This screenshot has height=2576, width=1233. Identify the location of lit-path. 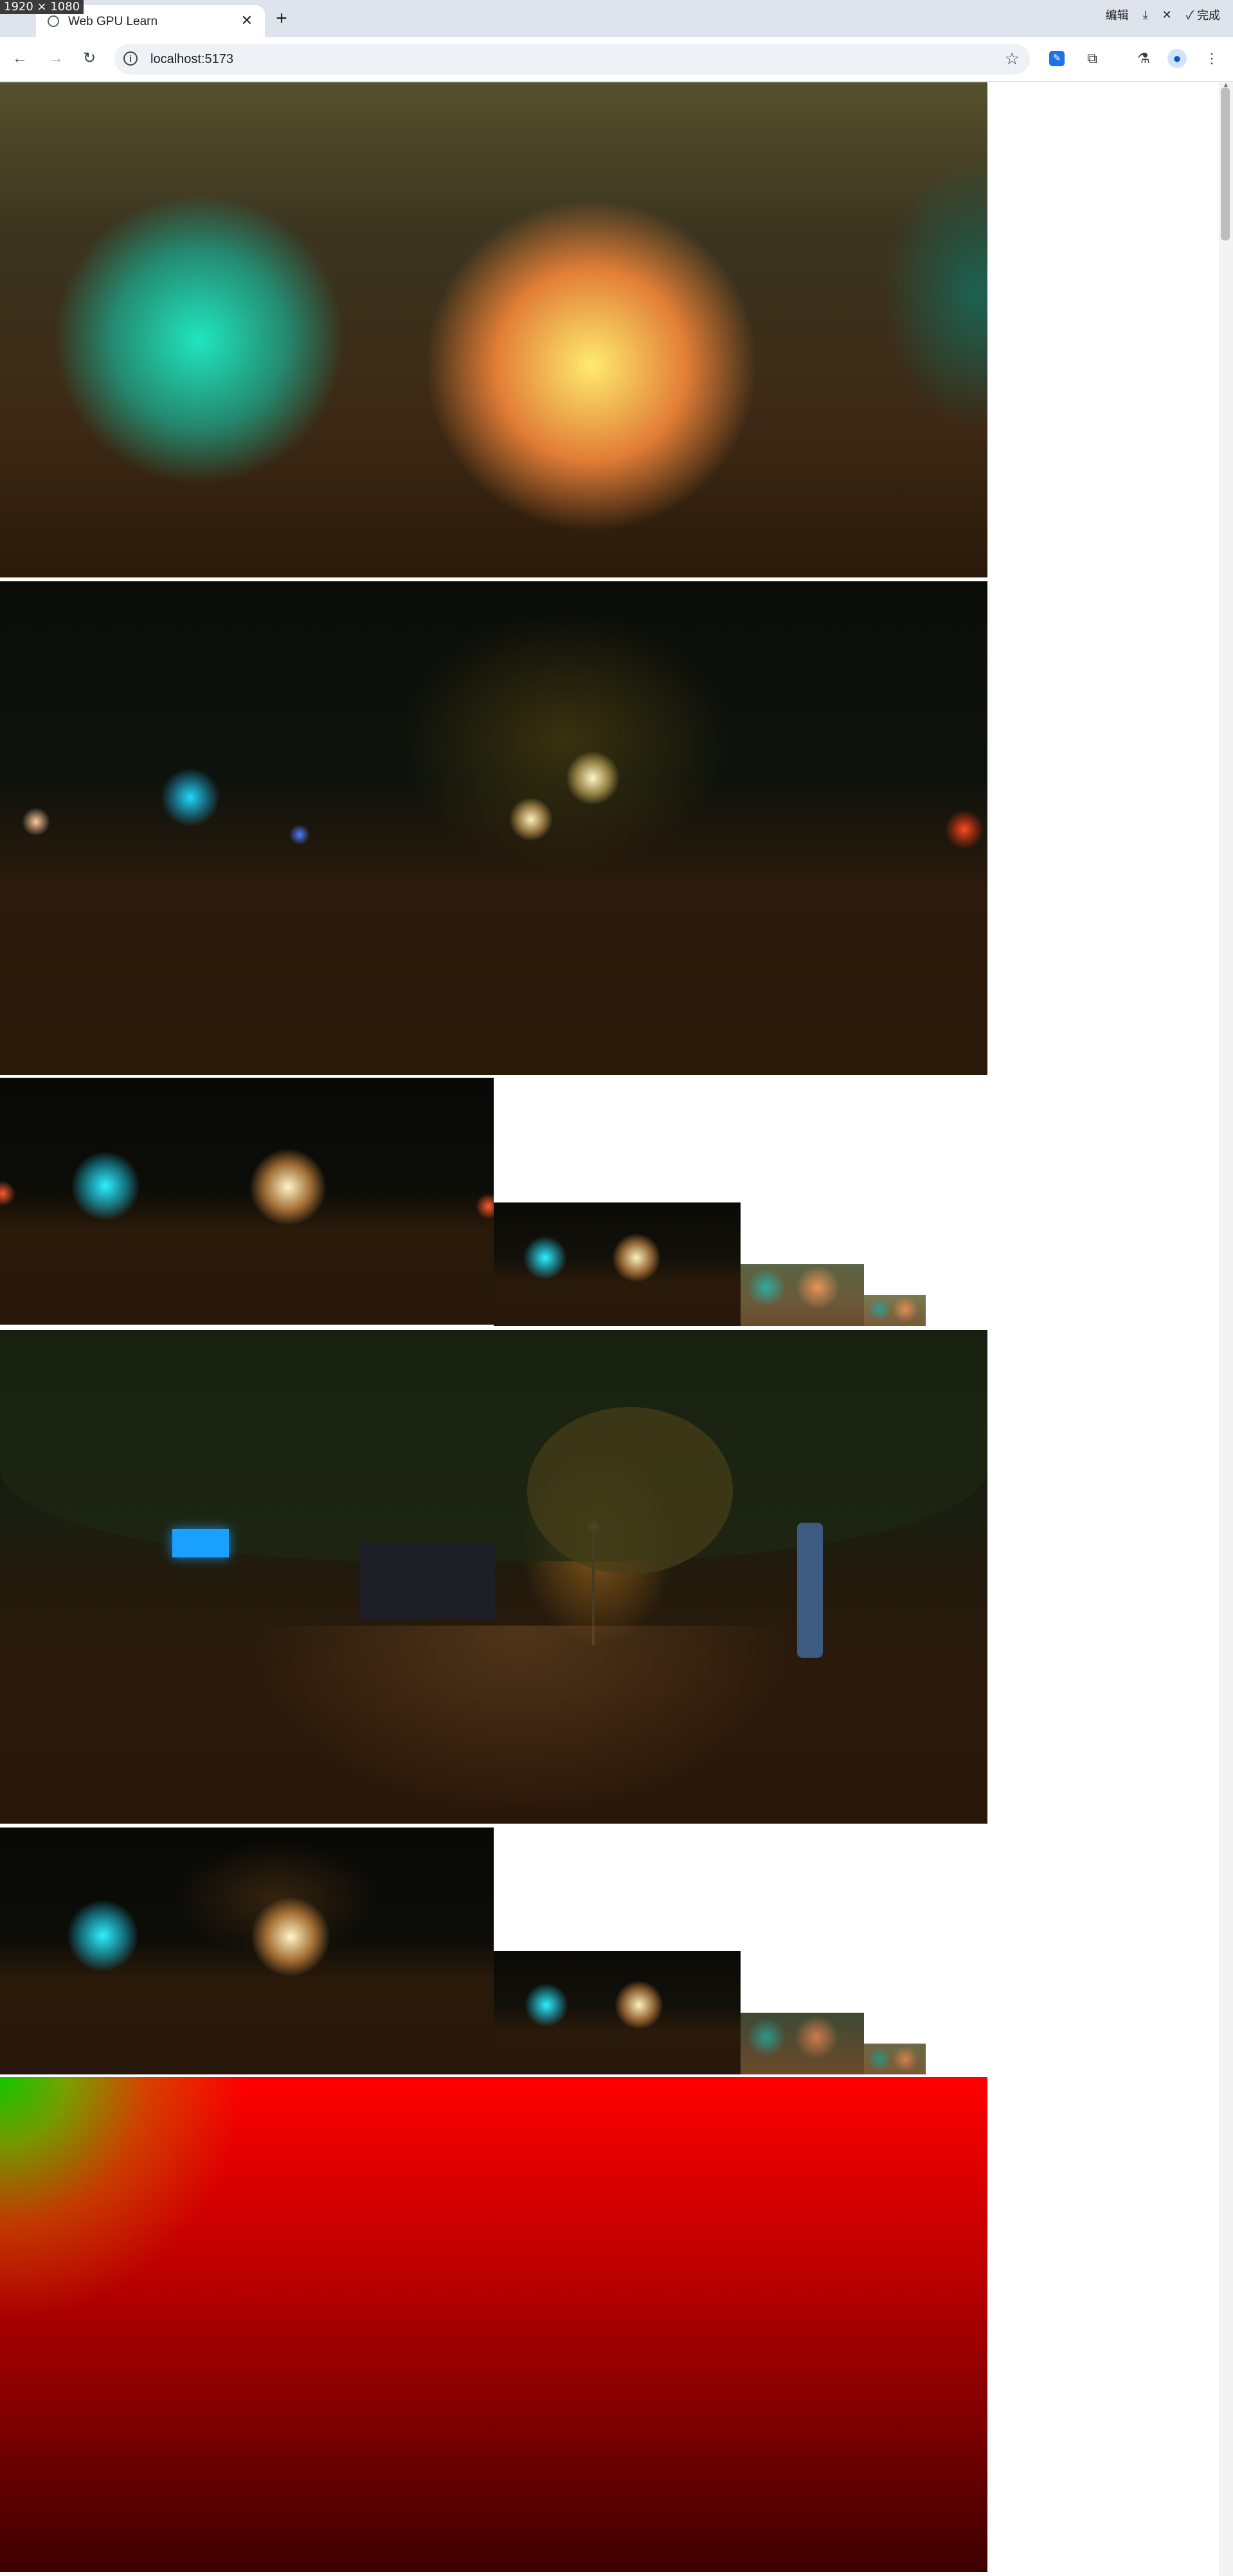
(520, 1722).